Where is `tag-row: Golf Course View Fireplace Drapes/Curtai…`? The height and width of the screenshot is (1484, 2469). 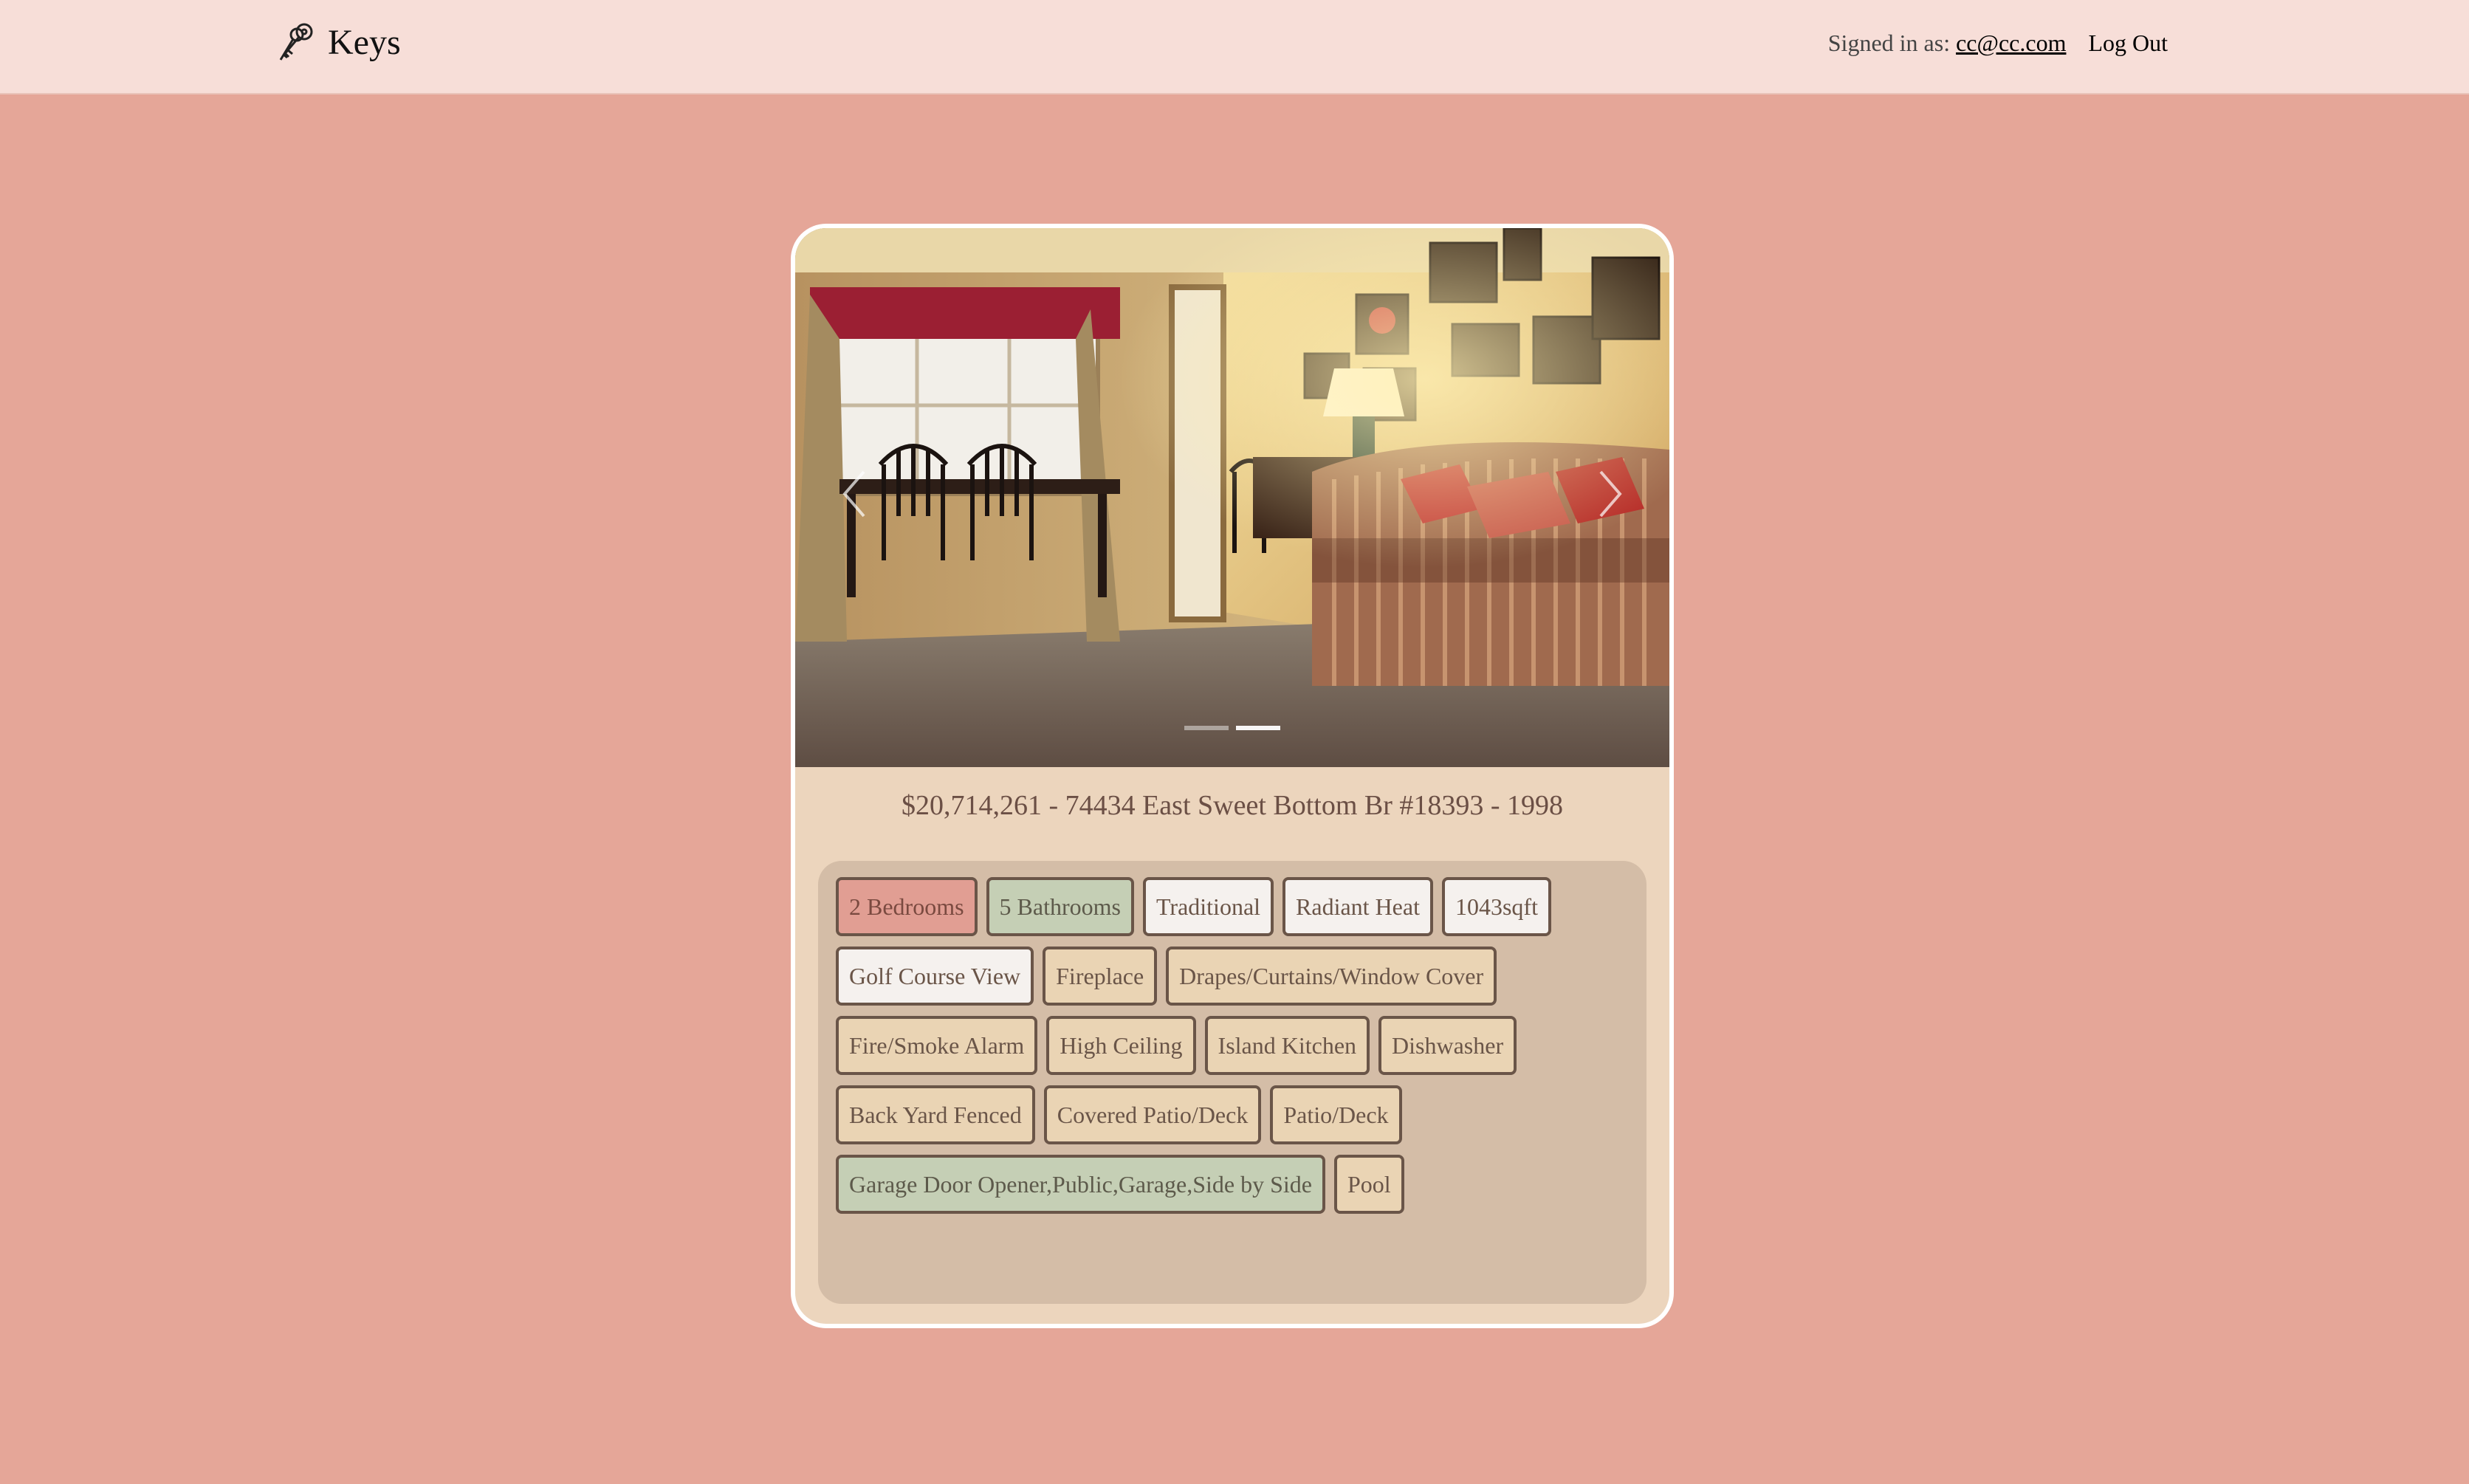 tag-row: Golf Course View Fireplace Drapes/Curtai… is located at coordinates (1232, 976).